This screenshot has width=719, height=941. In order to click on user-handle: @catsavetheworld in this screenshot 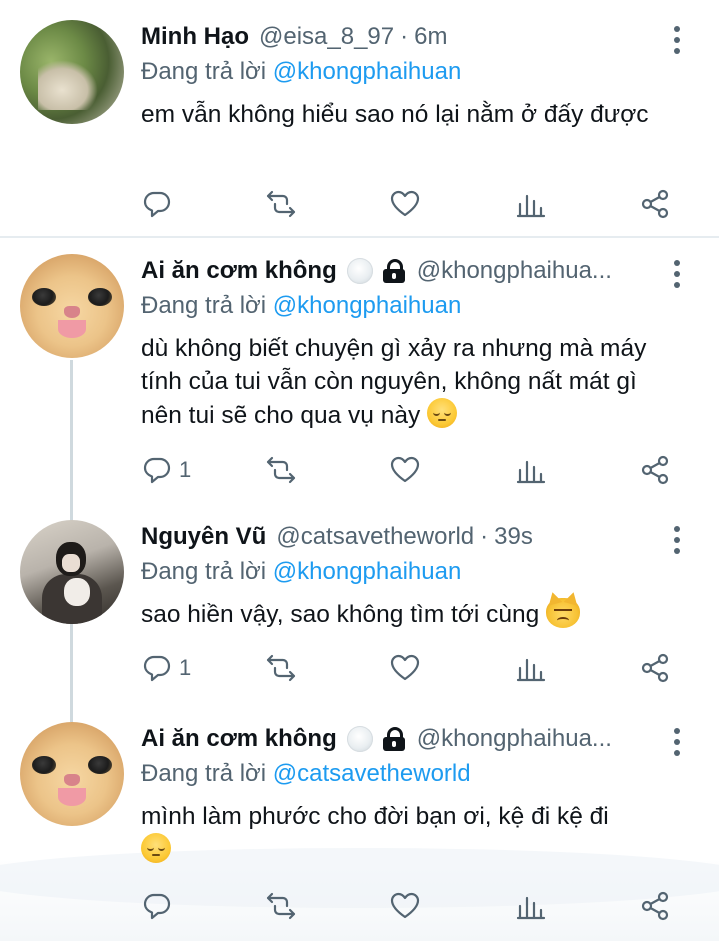, I will do `click(375, 537)`.